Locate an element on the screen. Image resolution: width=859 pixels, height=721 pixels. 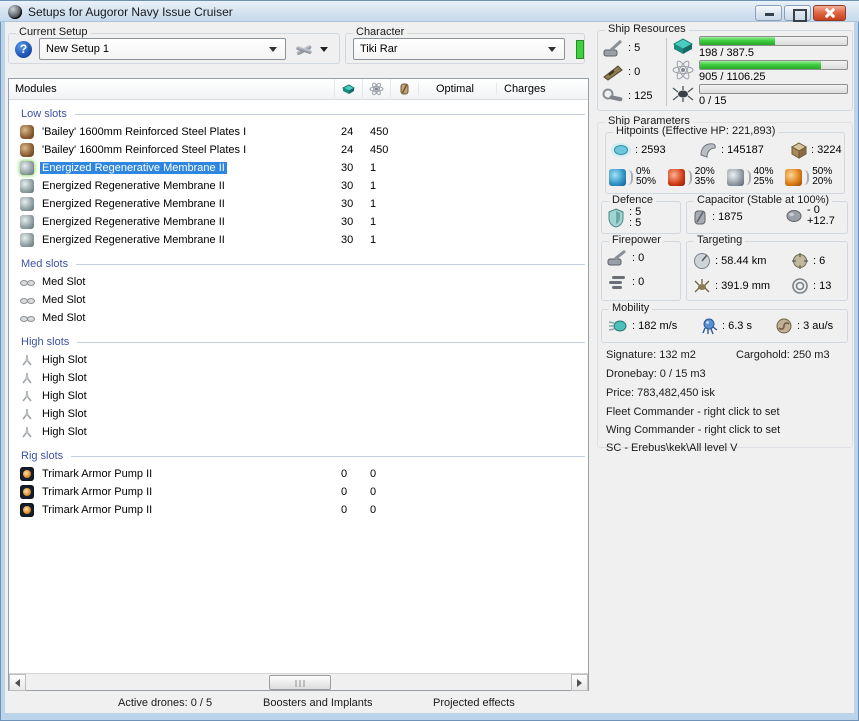
scroll-right-arrow is located at coordinates (579, 682).